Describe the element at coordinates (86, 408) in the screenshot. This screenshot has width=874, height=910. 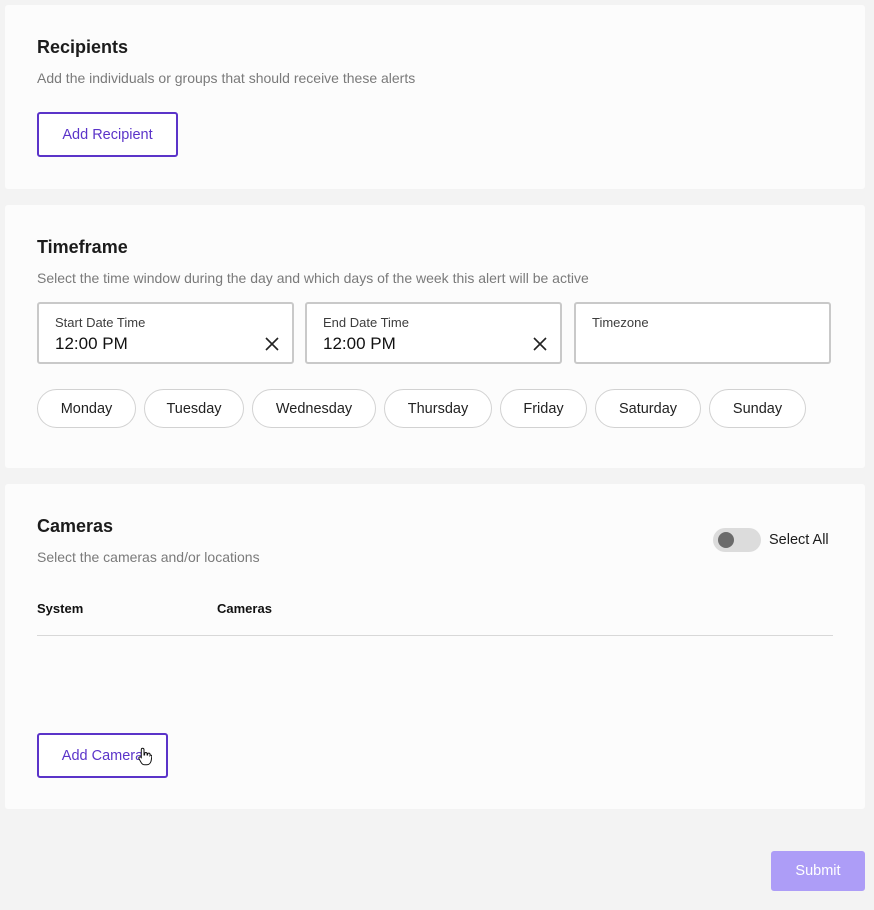
I see `day-monday: Monday` at that location.